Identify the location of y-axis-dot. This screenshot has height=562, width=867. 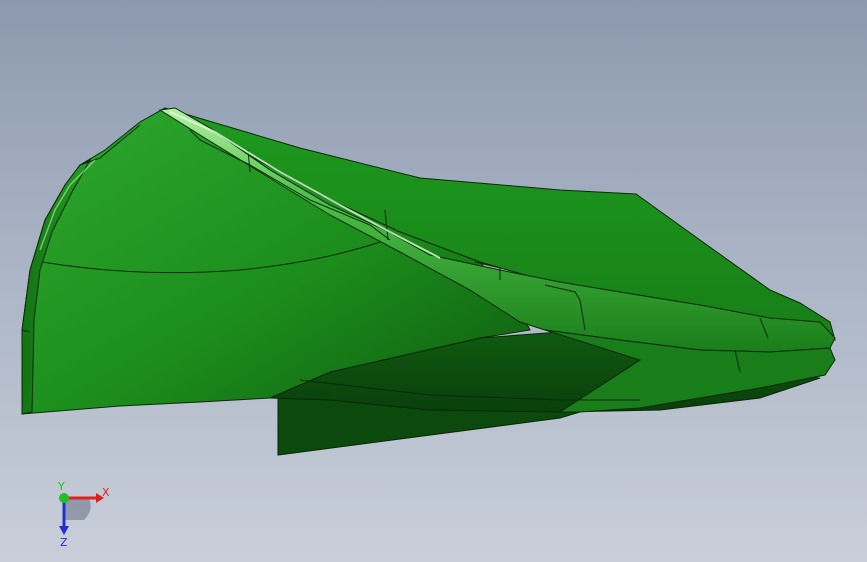
(64, 498).